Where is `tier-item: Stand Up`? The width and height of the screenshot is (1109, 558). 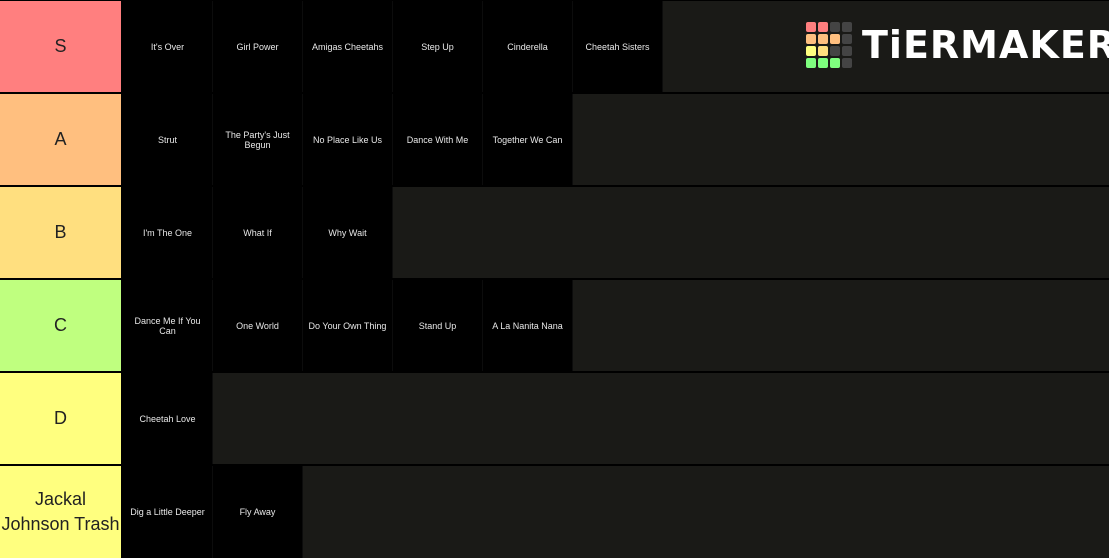 tier-item: Stand Up is located at coordinates (438, 325).